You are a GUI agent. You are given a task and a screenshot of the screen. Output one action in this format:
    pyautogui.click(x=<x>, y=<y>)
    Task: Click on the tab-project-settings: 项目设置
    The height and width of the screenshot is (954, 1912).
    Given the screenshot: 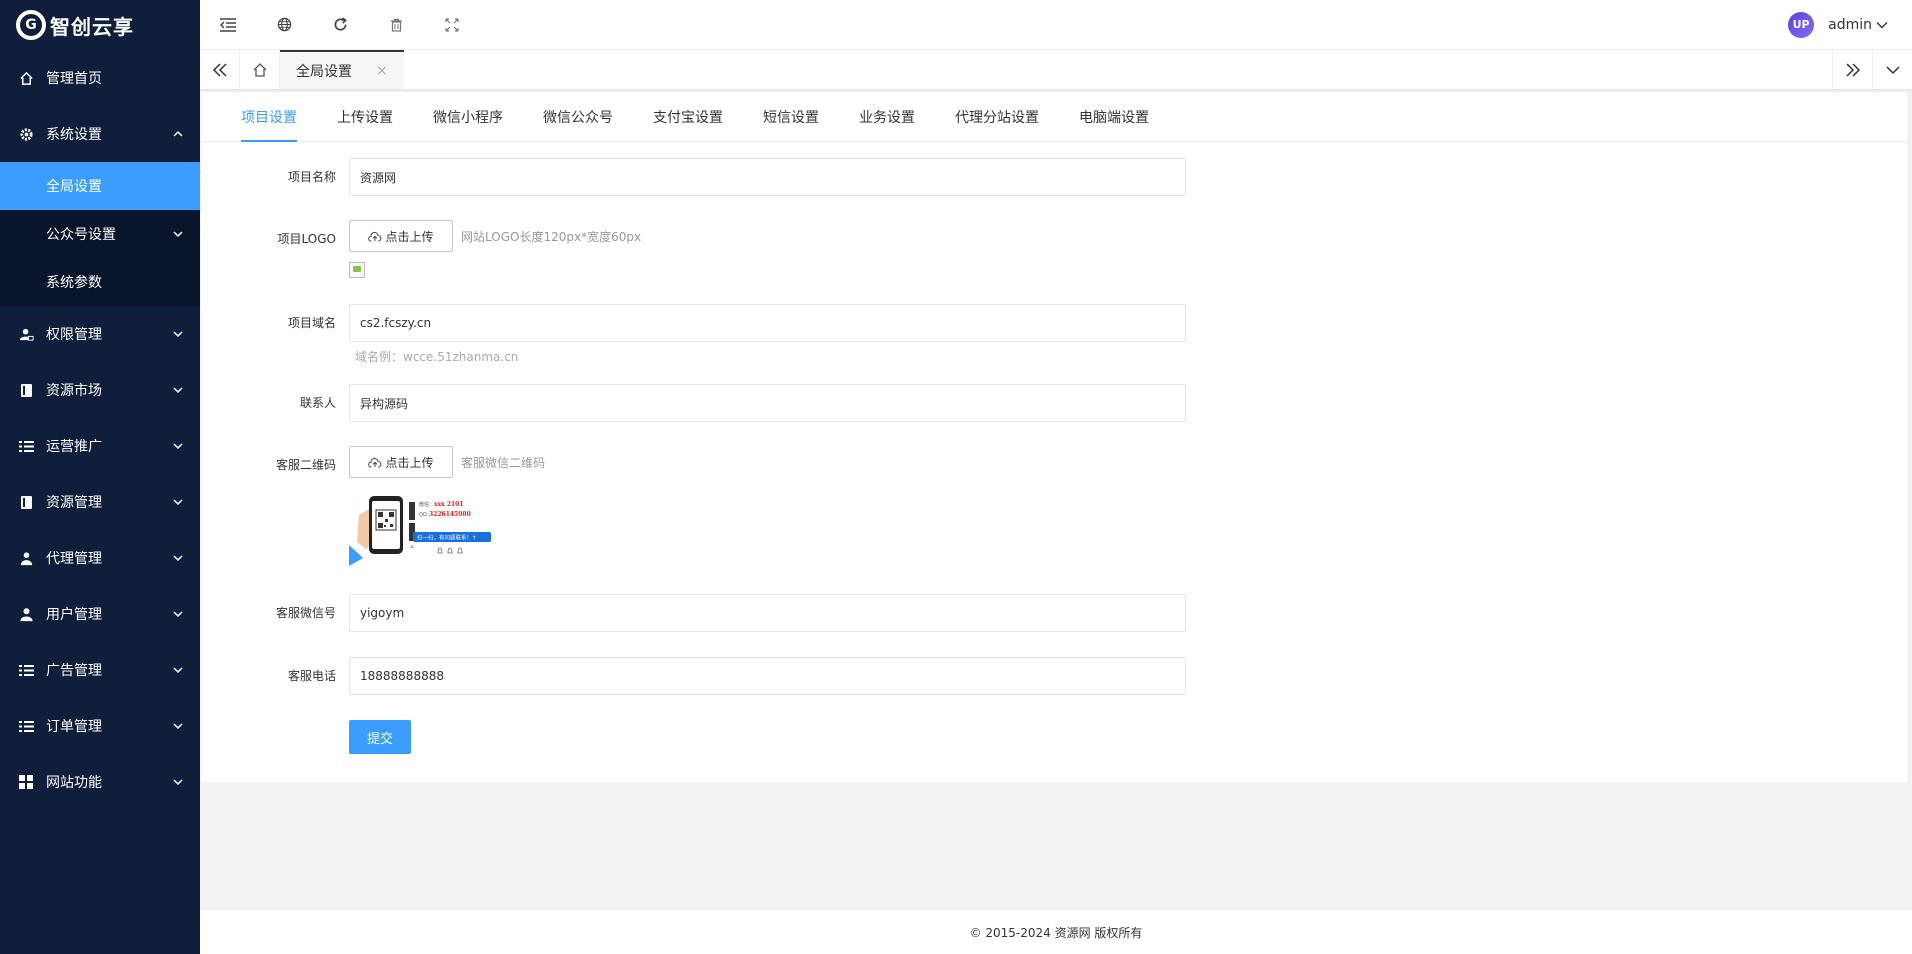 What is the action you would take?
    pyautogui.click(x=269, y=117)
    